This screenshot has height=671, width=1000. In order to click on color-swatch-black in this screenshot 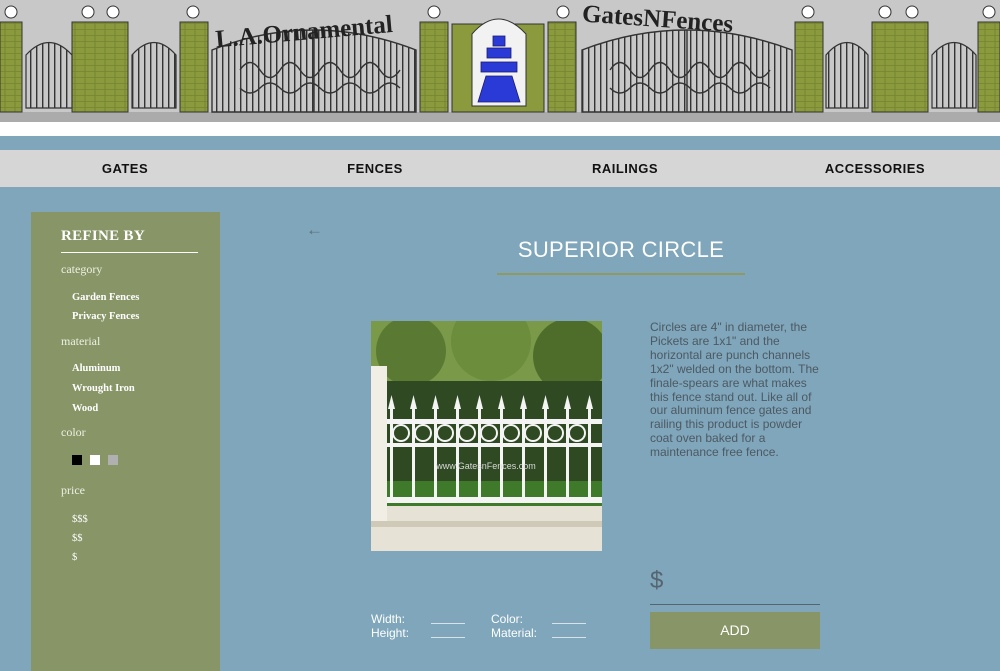, I will do `click(77, 460)`.